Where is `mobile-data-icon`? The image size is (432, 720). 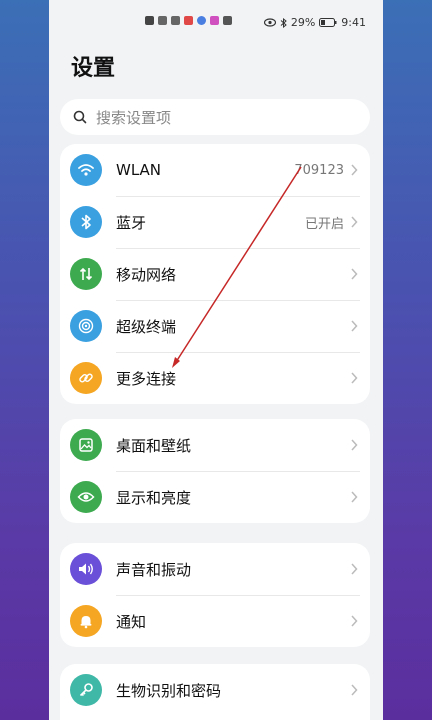
mobile-data-icon is located at coordinates (86, 274).